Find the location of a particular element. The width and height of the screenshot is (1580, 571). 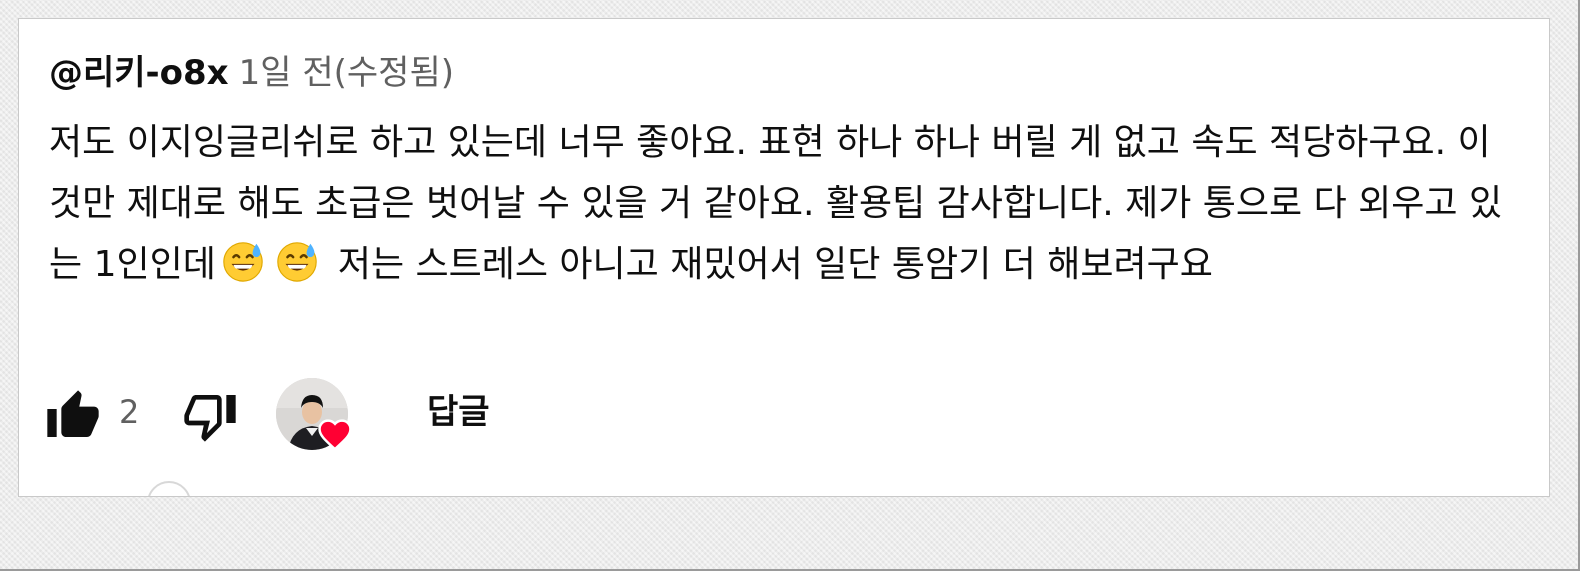

like-button is located at coordinates (73, 416).